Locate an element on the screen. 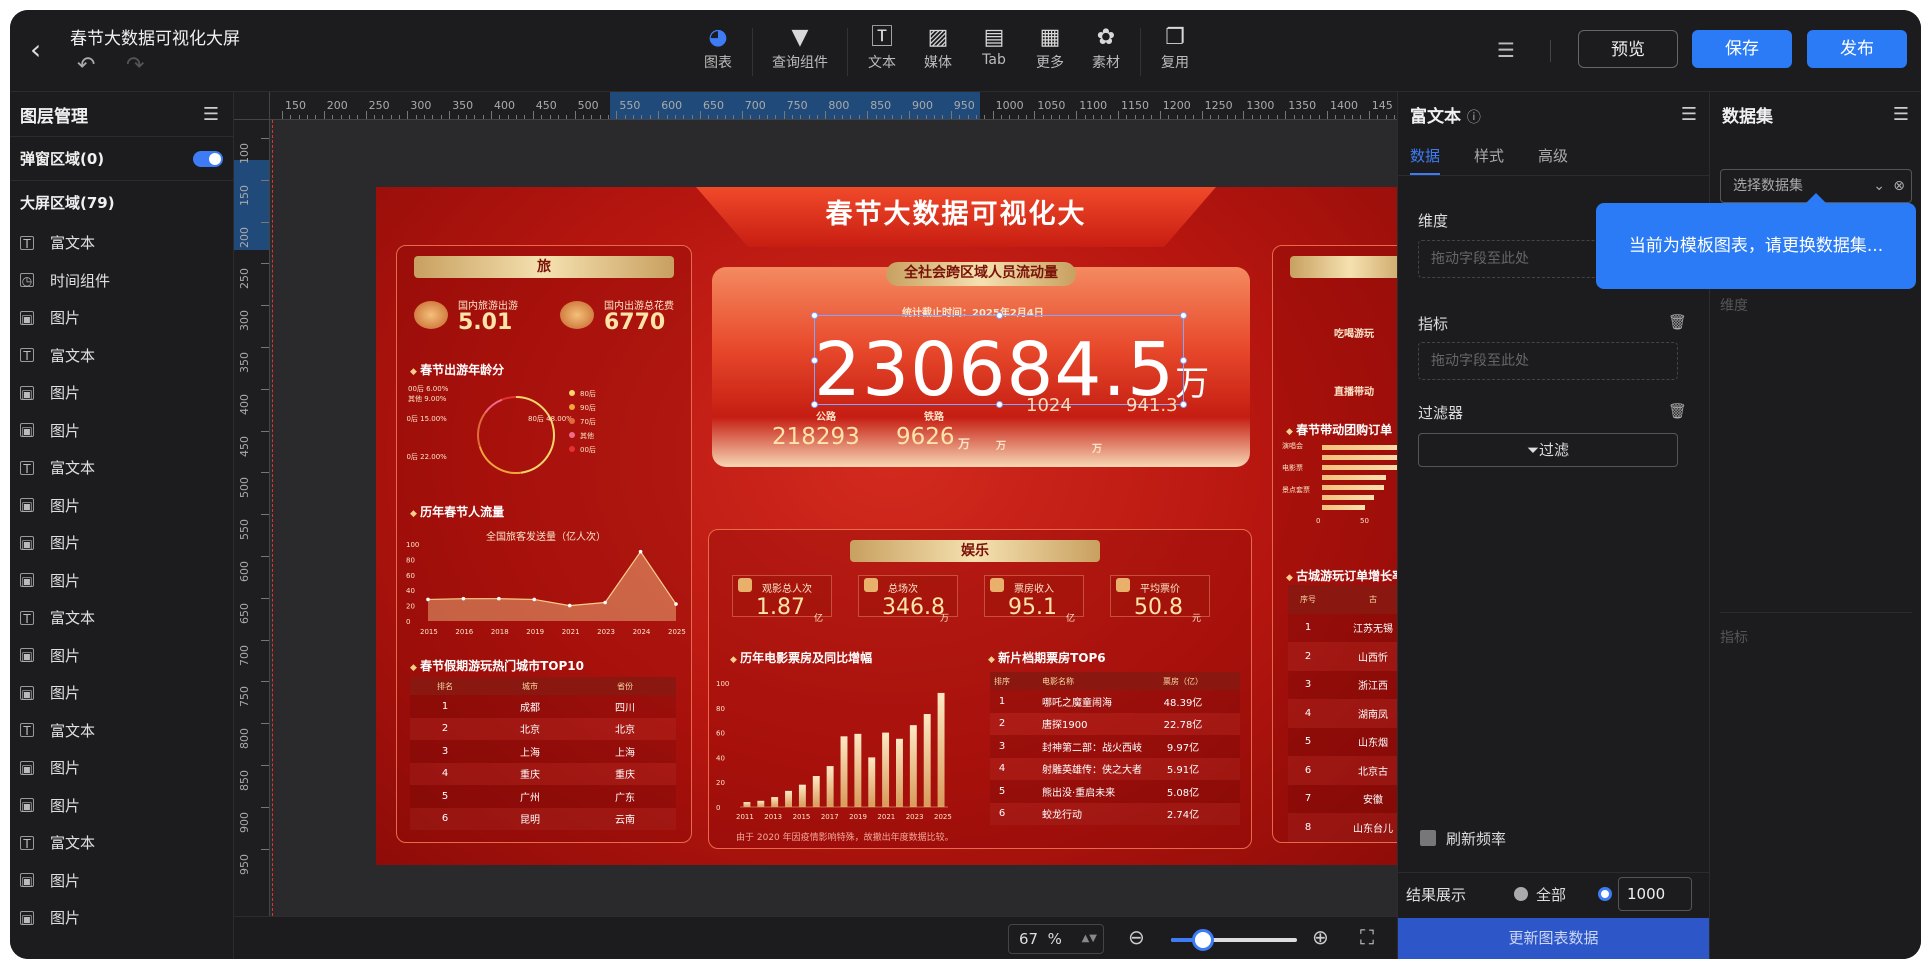 This screenshot has width=1932, height=968. table-row: 6 蛟龙行动 2.74亿 is located at coordinates (1115, 813).